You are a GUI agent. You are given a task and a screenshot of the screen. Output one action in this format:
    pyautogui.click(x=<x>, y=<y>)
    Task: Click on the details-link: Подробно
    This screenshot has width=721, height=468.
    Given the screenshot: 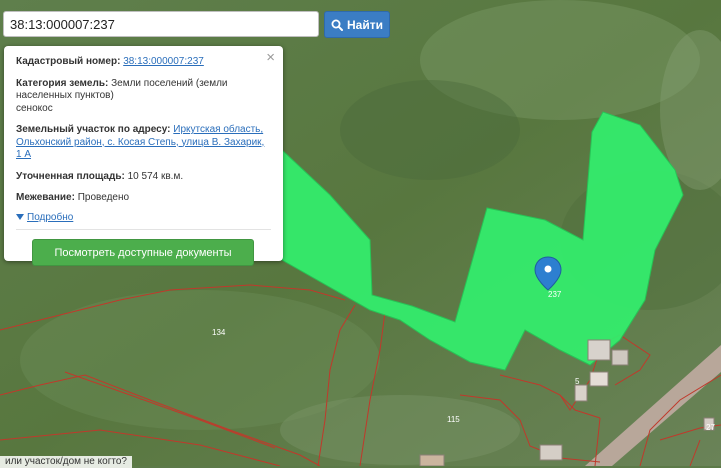 What is the action you would take?
    pyautogui.click(x=50, y=217)
    